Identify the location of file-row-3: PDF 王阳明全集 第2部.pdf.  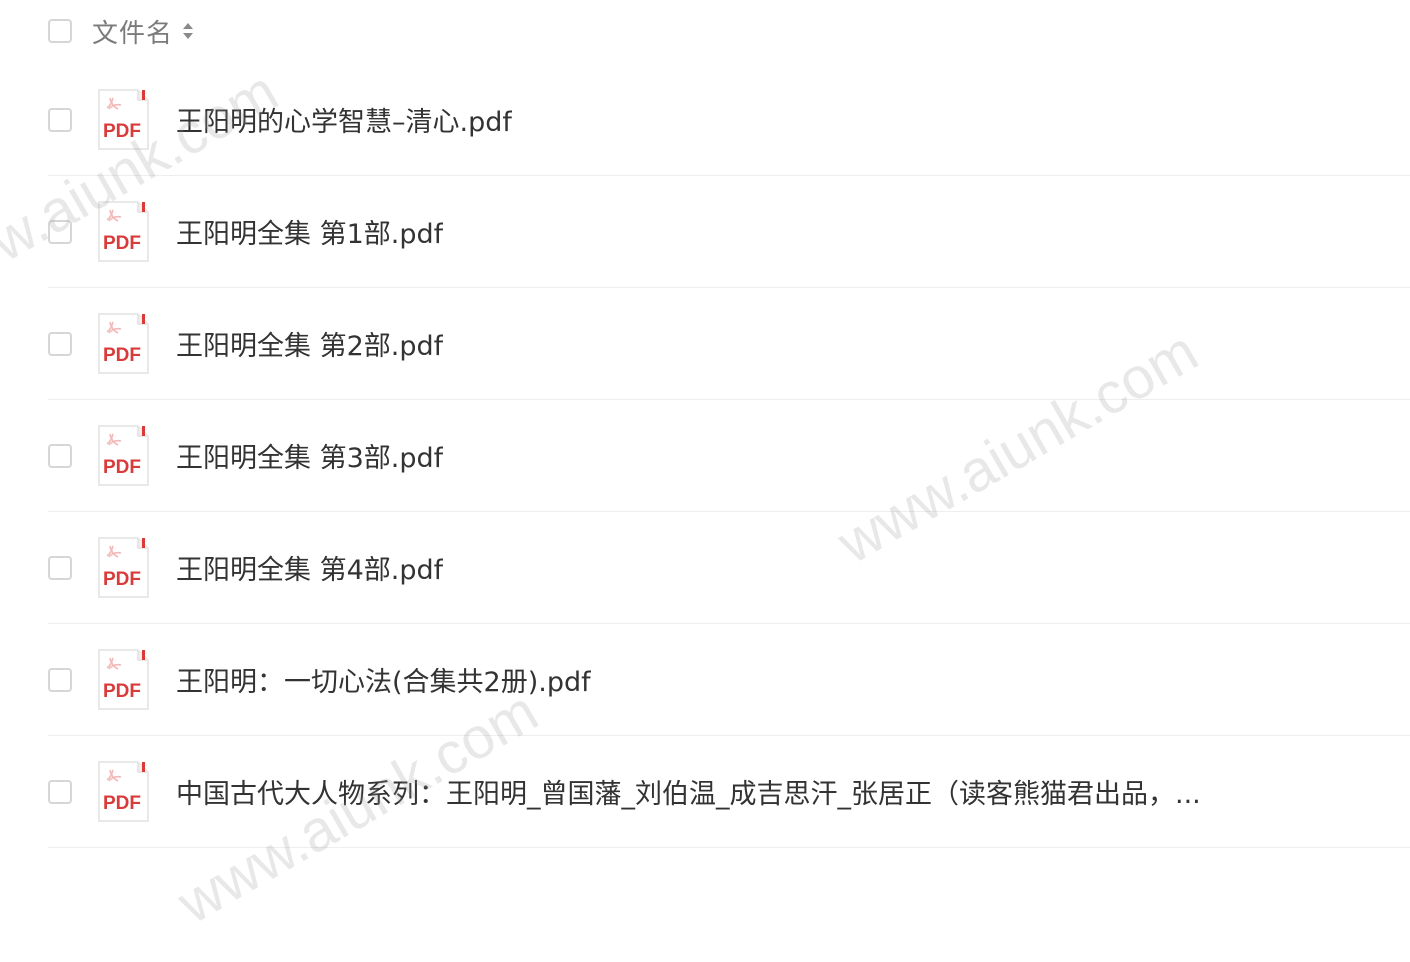
(729, 344).